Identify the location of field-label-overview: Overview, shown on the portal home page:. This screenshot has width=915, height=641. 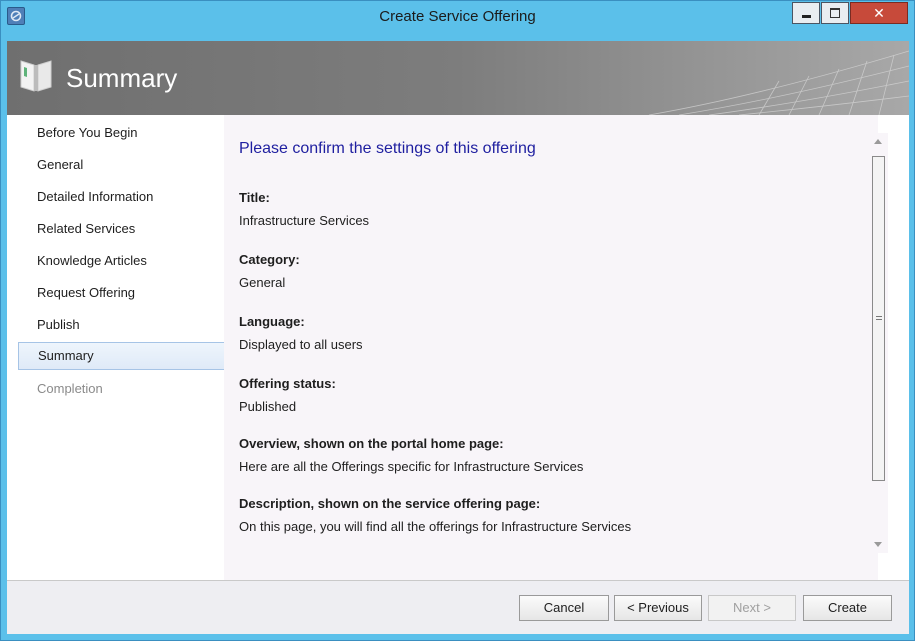
(371, 443).